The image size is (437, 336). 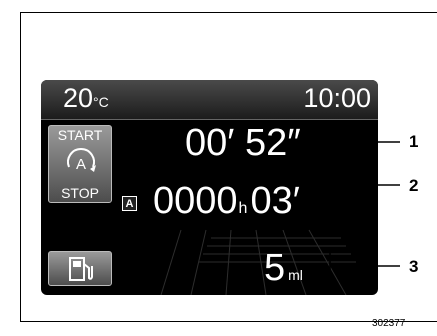 What do you see at coordinates (414, 141) in the screenshot?
I see `callout-1: 1` at bounding box center [414, 141].